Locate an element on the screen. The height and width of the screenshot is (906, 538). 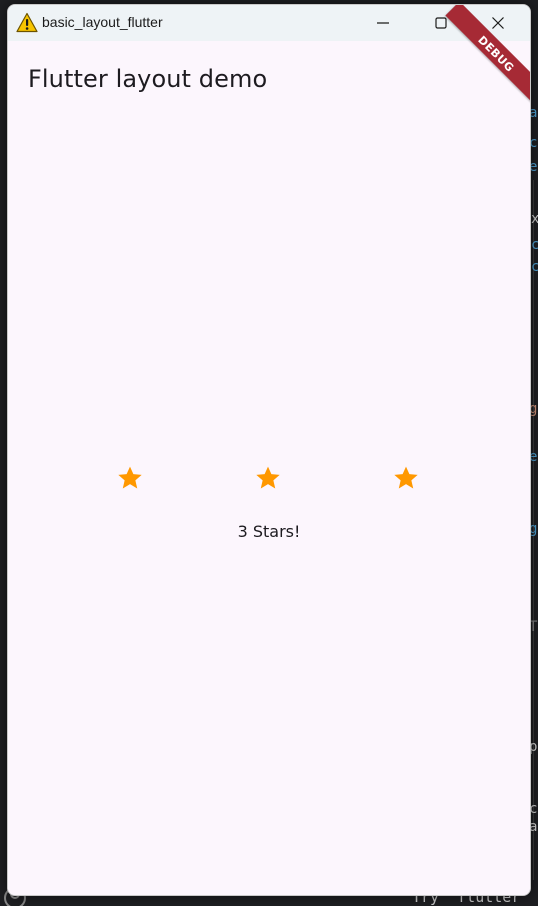
rating-text: 3 Stars! is located at coordinates (269, 531).